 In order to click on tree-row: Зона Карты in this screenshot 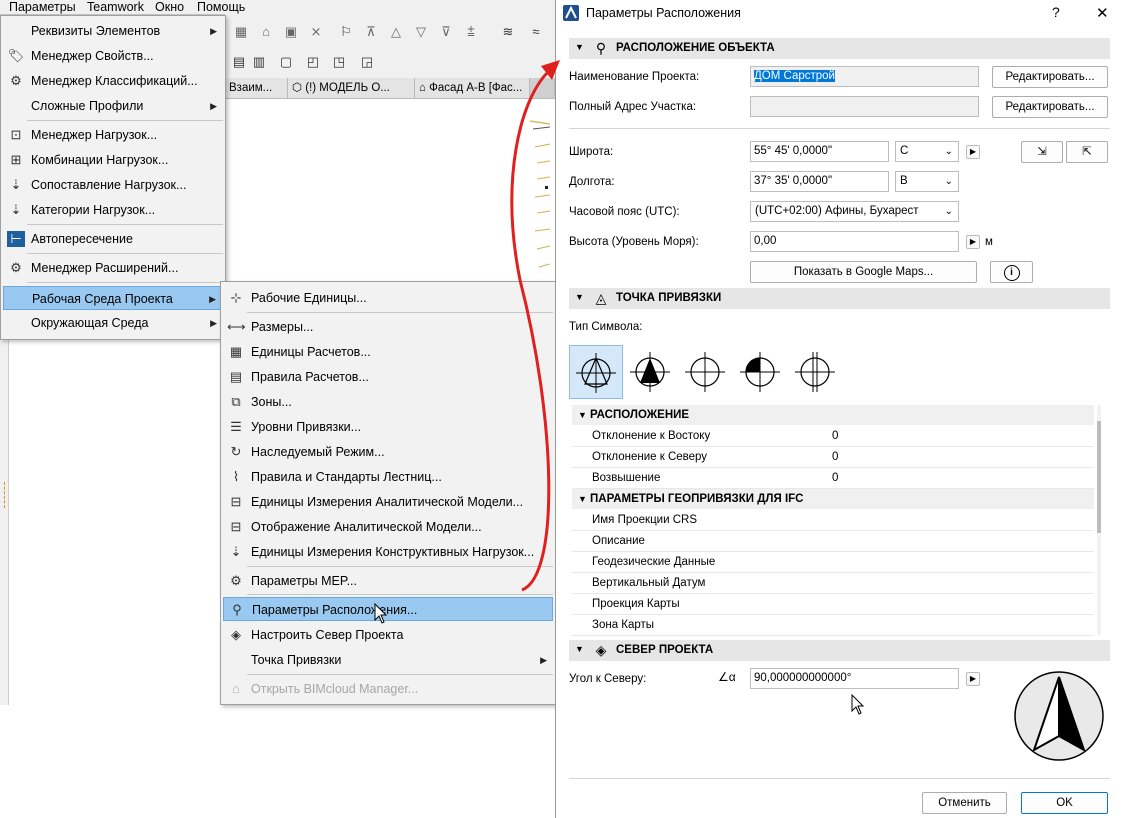, I will do `click(833, 625)`.